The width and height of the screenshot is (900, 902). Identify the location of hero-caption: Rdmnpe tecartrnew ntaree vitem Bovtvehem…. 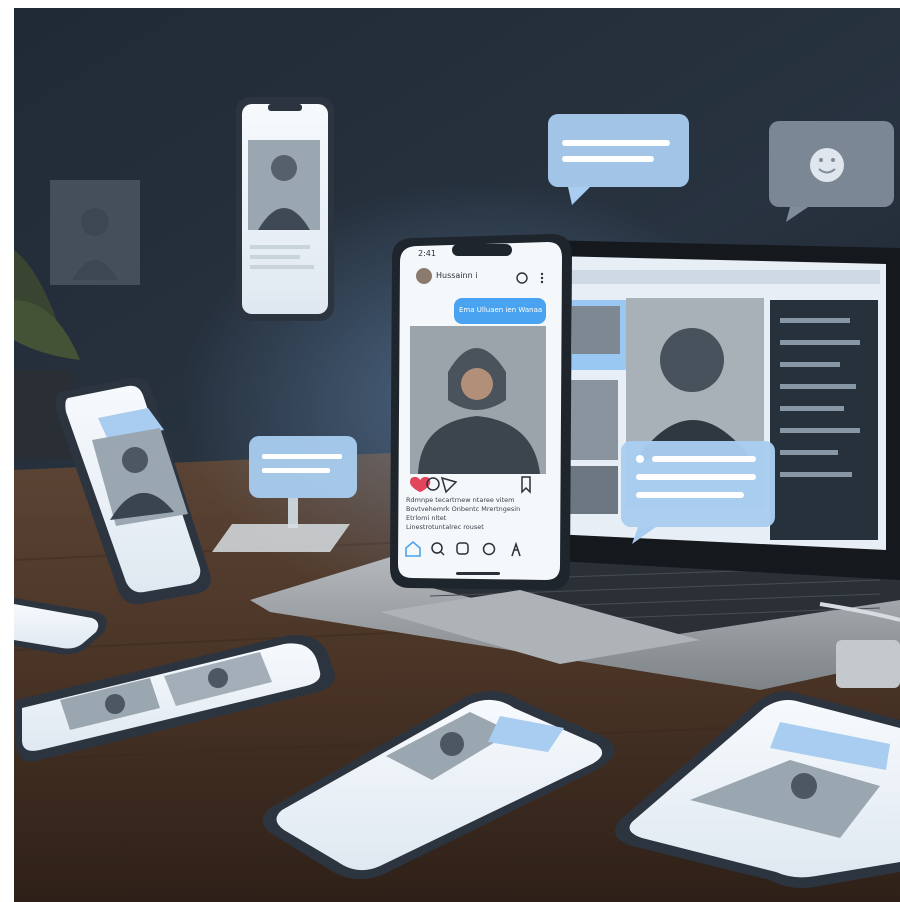
(481, 514).